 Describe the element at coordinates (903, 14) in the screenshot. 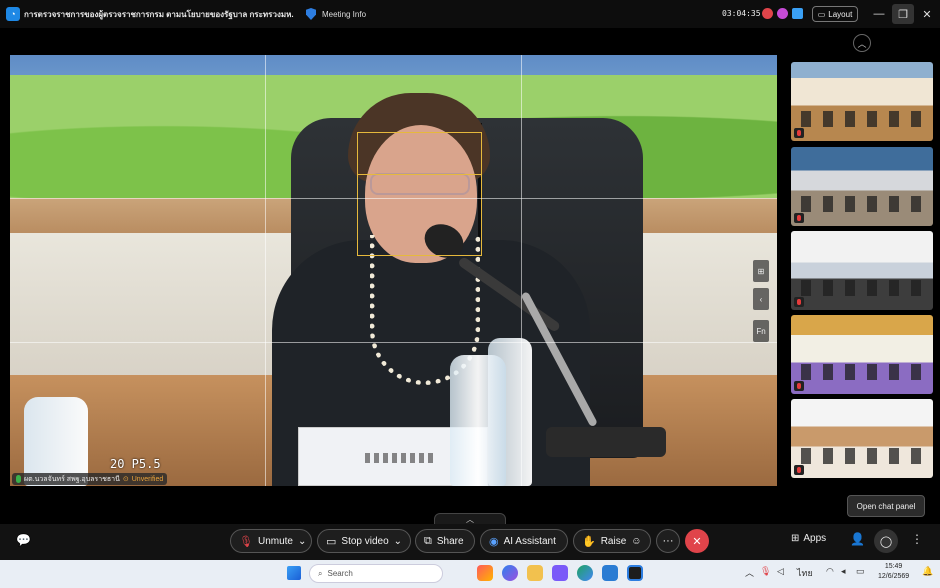

I see `restore-icon: ❐` at that location.